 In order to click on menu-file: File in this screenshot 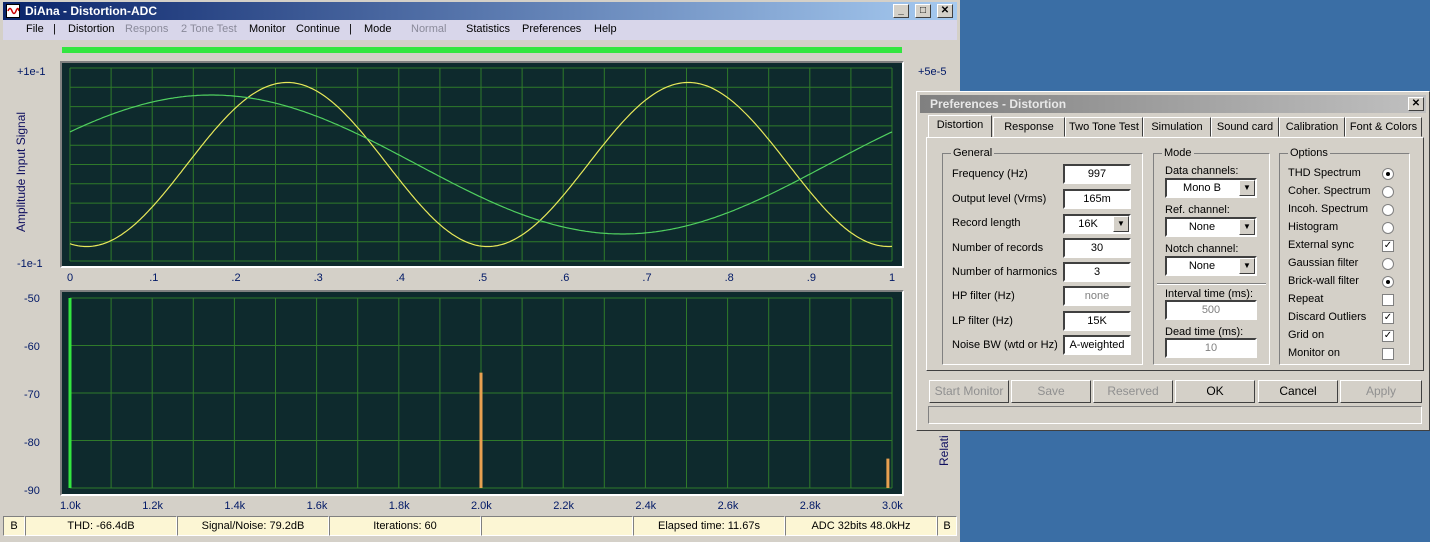, I will do `click(35, 29)`.